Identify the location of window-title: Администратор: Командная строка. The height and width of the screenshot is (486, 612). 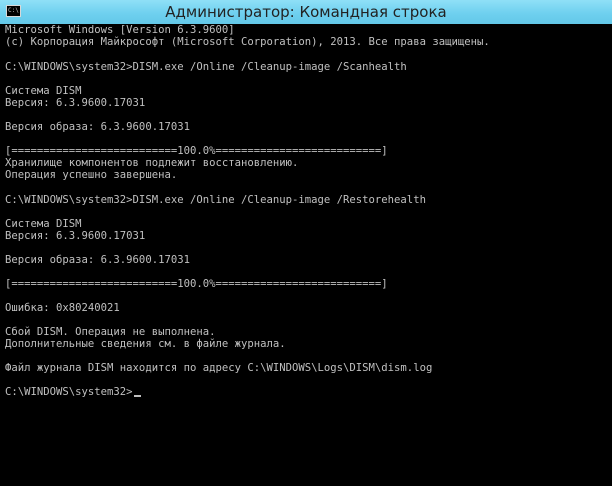
(306, 12).